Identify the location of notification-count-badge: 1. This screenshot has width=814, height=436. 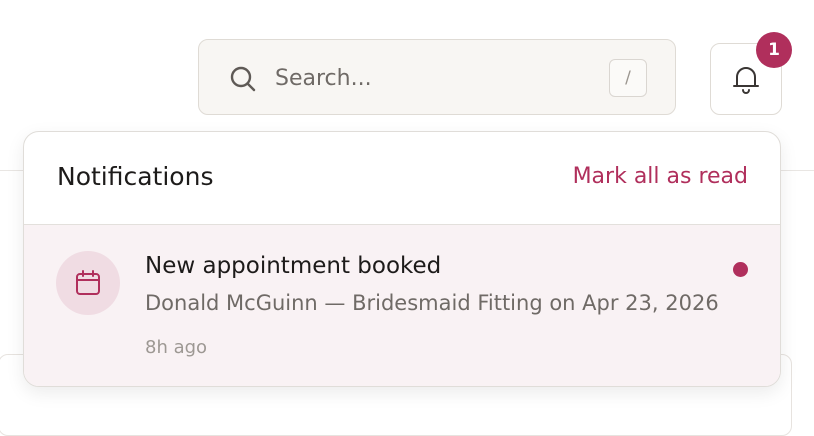
(774, 50).